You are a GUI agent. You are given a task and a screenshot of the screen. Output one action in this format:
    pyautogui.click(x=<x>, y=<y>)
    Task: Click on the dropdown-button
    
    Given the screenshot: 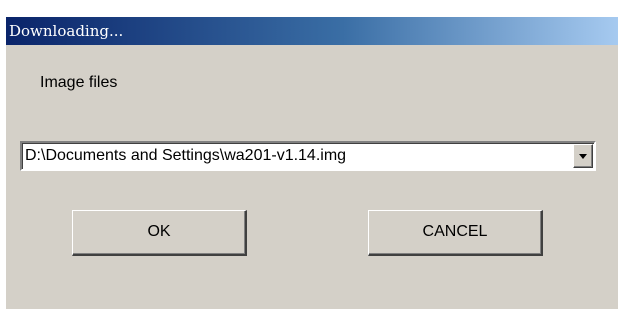 What is the action you would take?
    pyautogui.click(x=583, y=156)
    